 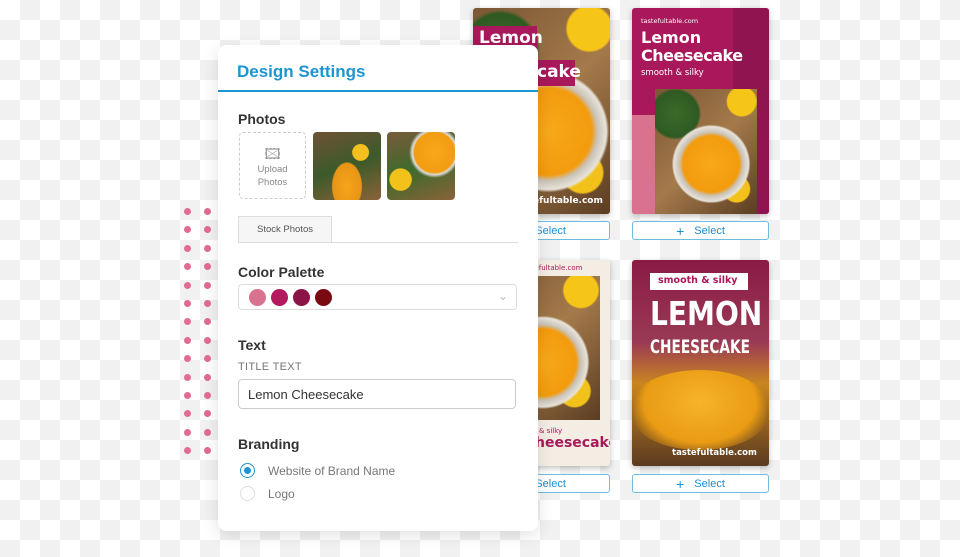 What do you see at coordinates (272, 182) in the screenshot?
I see `upload-label-2: Photos` at bounding box center [272, 182].